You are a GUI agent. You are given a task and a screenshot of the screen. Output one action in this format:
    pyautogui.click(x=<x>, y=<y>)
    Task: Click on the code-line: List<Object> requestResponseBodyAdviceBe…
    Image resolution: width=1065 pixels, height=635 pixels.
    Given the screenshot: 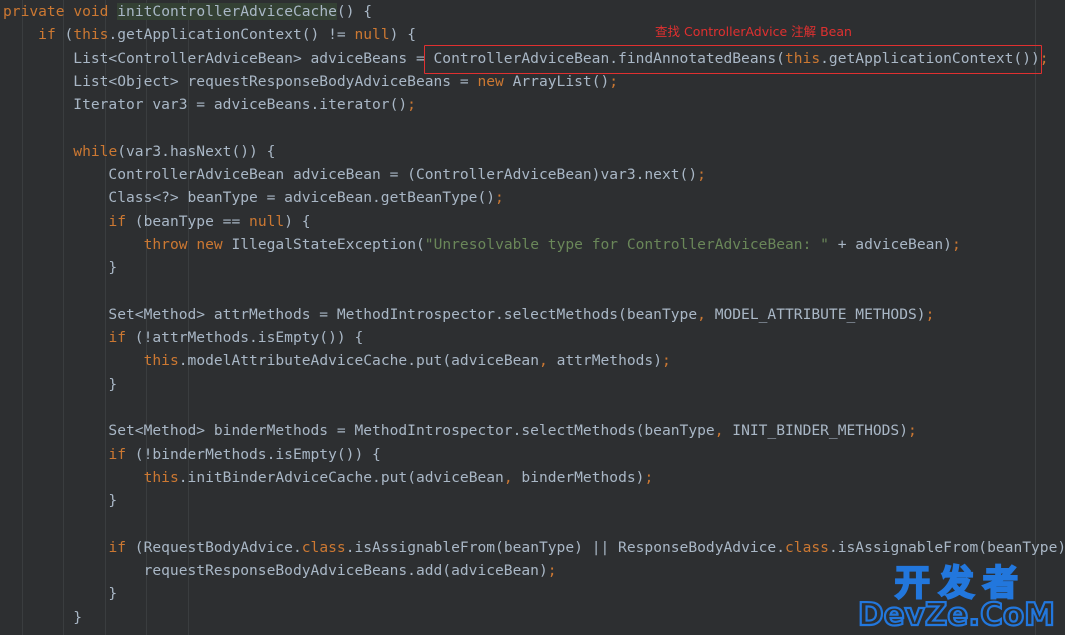 What is the action you would take?
    pyautogui.click(x=311, y=81)
    